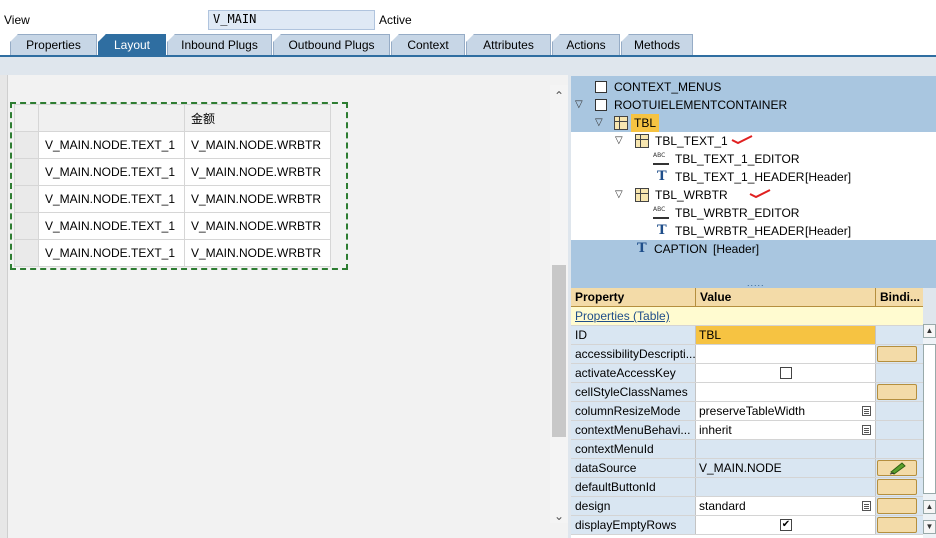 This screenshot has width=936, height=538. I want to click on property-row-display-empty-rows: displayEmptyRows ✔, so click(747, 525).